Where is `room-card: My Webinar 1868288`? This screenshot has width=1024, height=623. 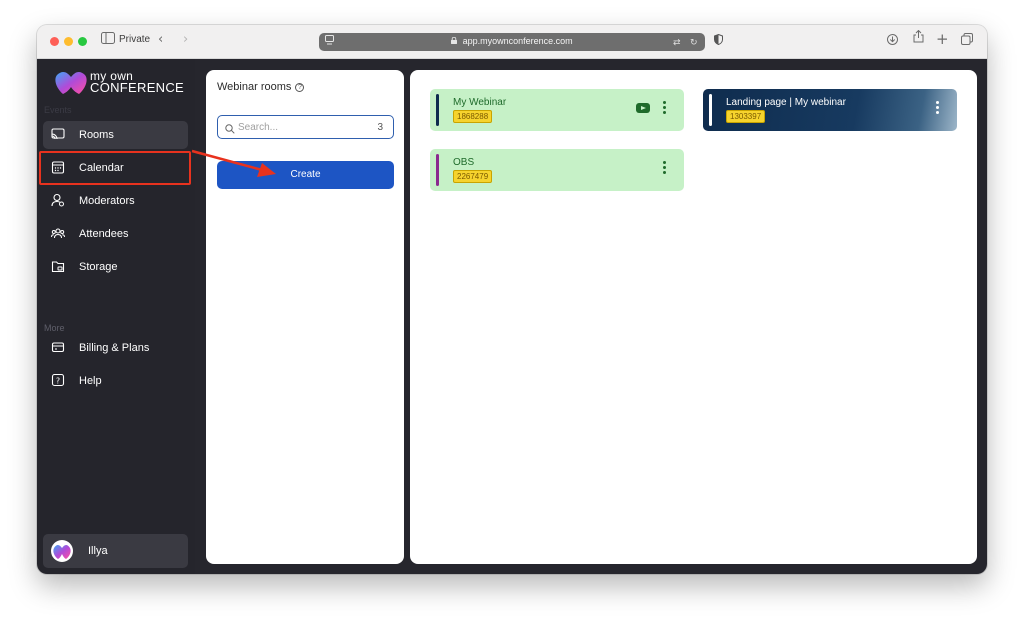 room-card: My Webinar 1868288 is located at coordinates (557, 110).